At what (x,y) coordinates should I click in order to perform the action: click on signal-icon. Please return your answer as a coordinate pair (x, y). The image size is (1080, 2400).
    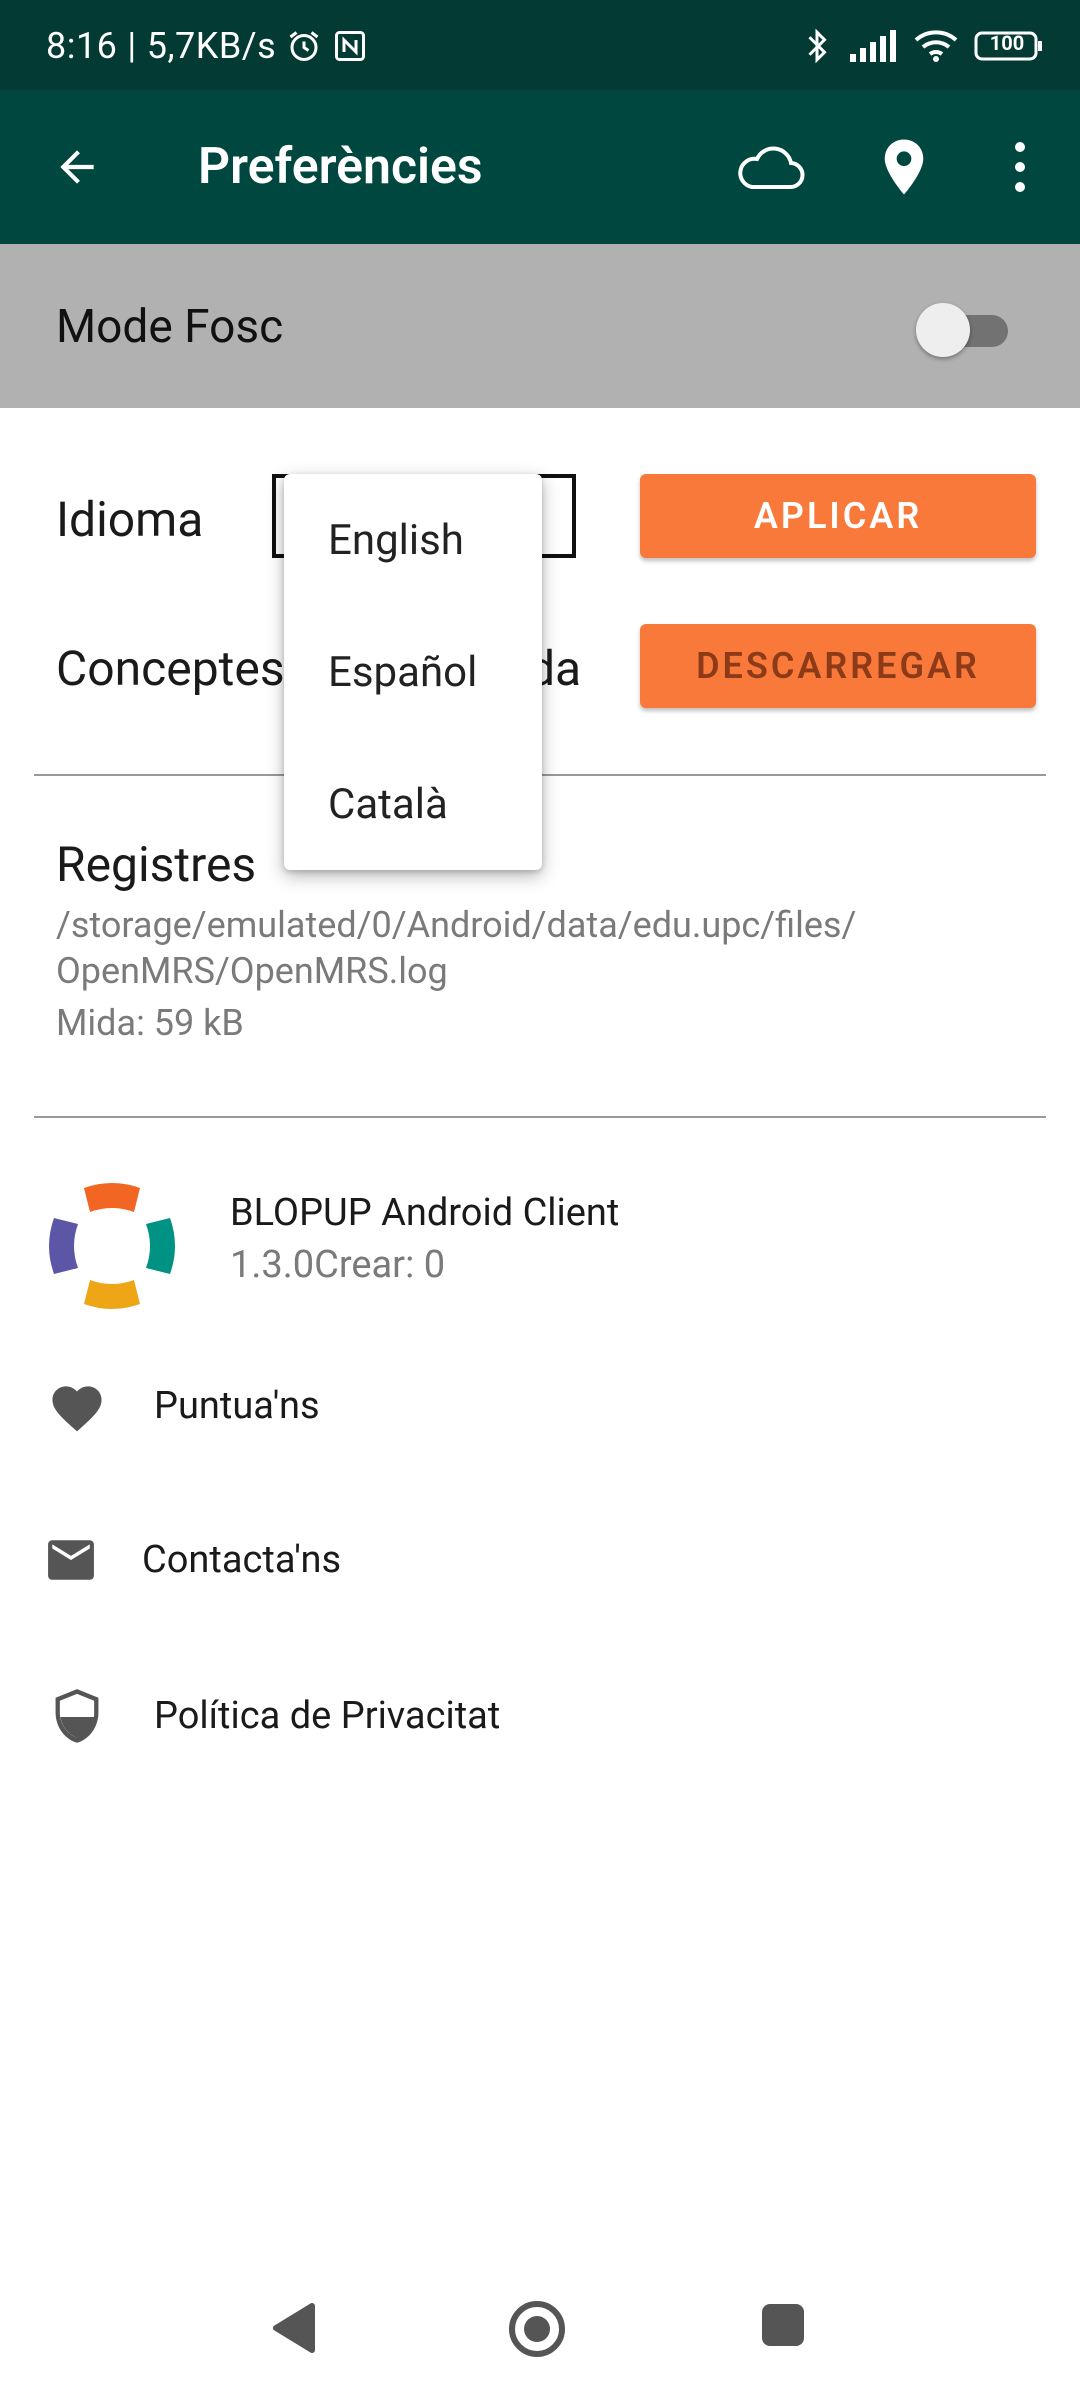
    Looking at the image, I should click on (873, 46).